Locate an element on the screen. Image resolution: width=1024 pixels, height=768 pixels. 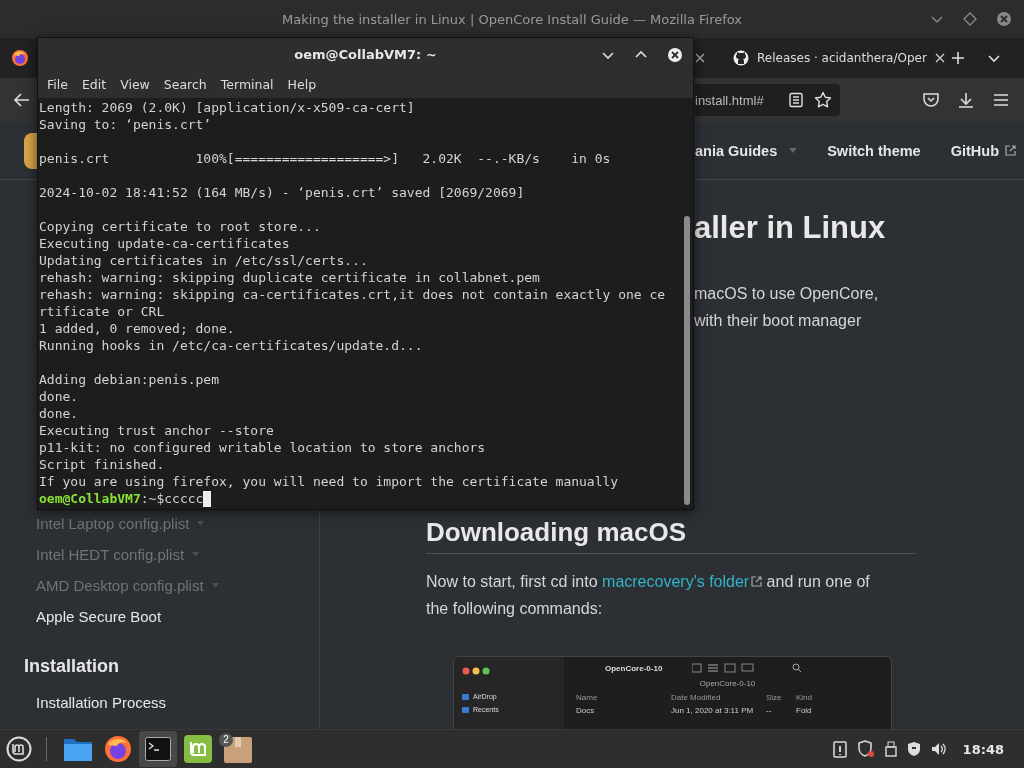
search-icon is located at coordinates (797, 668).